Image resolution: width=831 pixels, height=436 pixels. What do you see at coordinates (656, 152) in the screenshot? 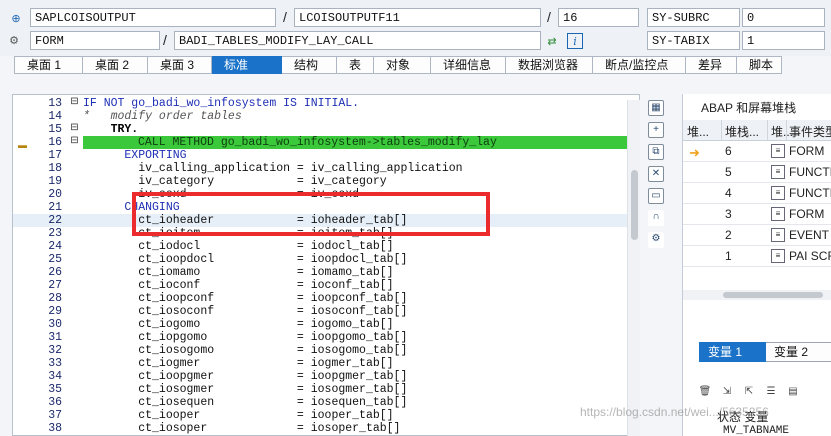
I see `copy-icon: ⧉` at bounding box center [656, 152].